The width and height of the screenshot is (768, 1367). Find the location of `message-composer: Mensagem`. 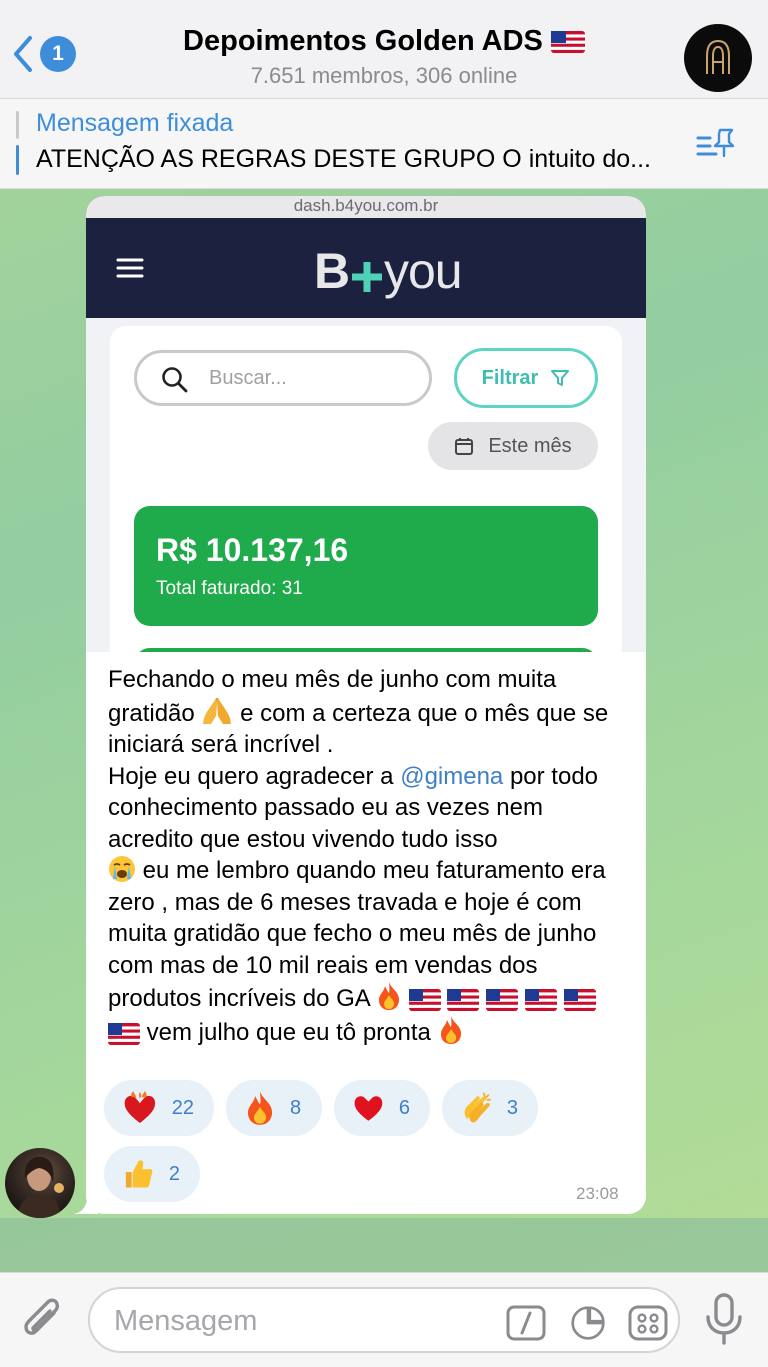

message-composer: Mensagem is located at coordinates (384, 1319).